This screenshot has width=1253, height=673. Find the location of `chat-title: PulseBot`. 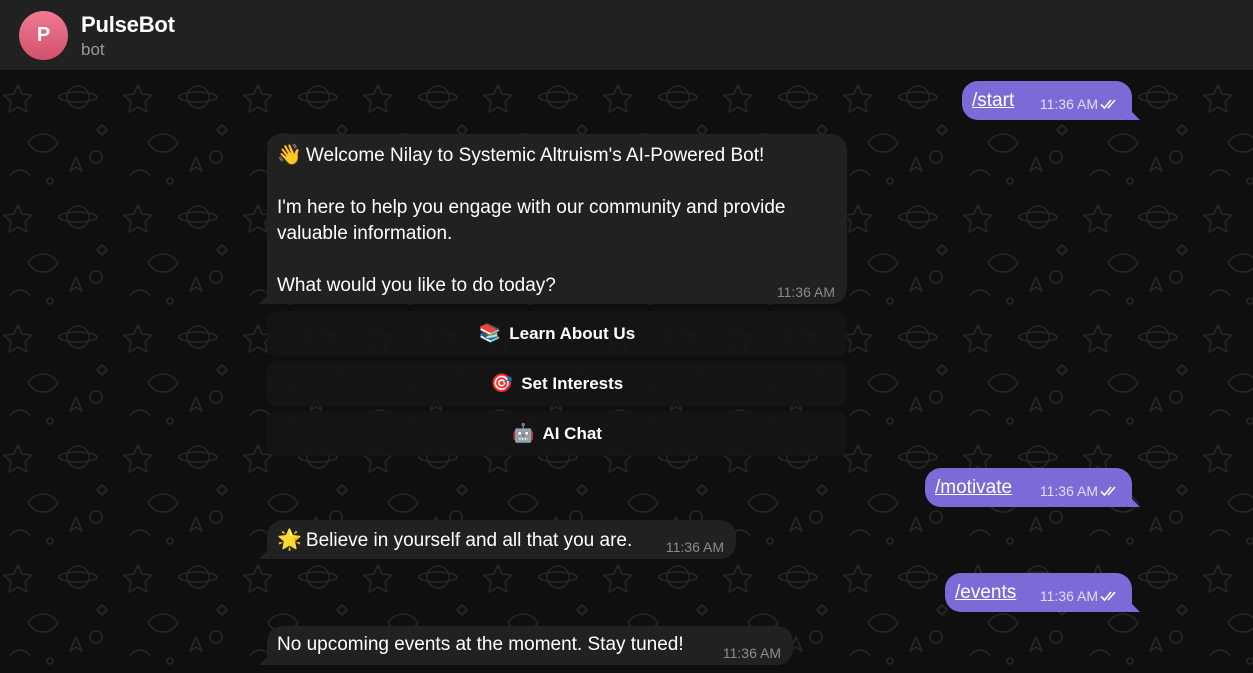

chat-title: PulseBot is located at coordinates (128, 24).